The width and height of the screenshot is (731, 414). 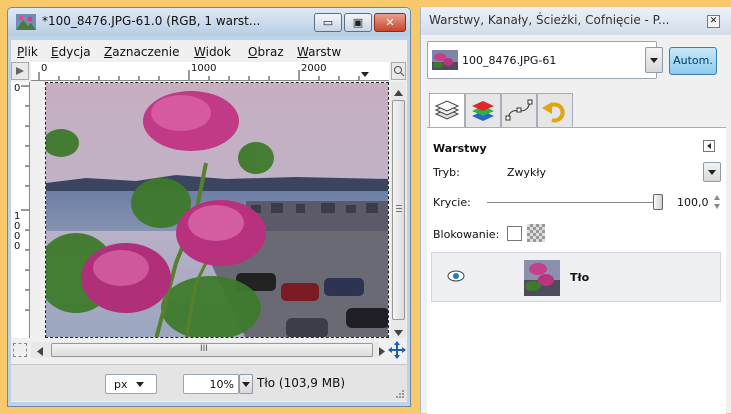 I want to click on opacity-slider-track, so click(x=574, y=202).